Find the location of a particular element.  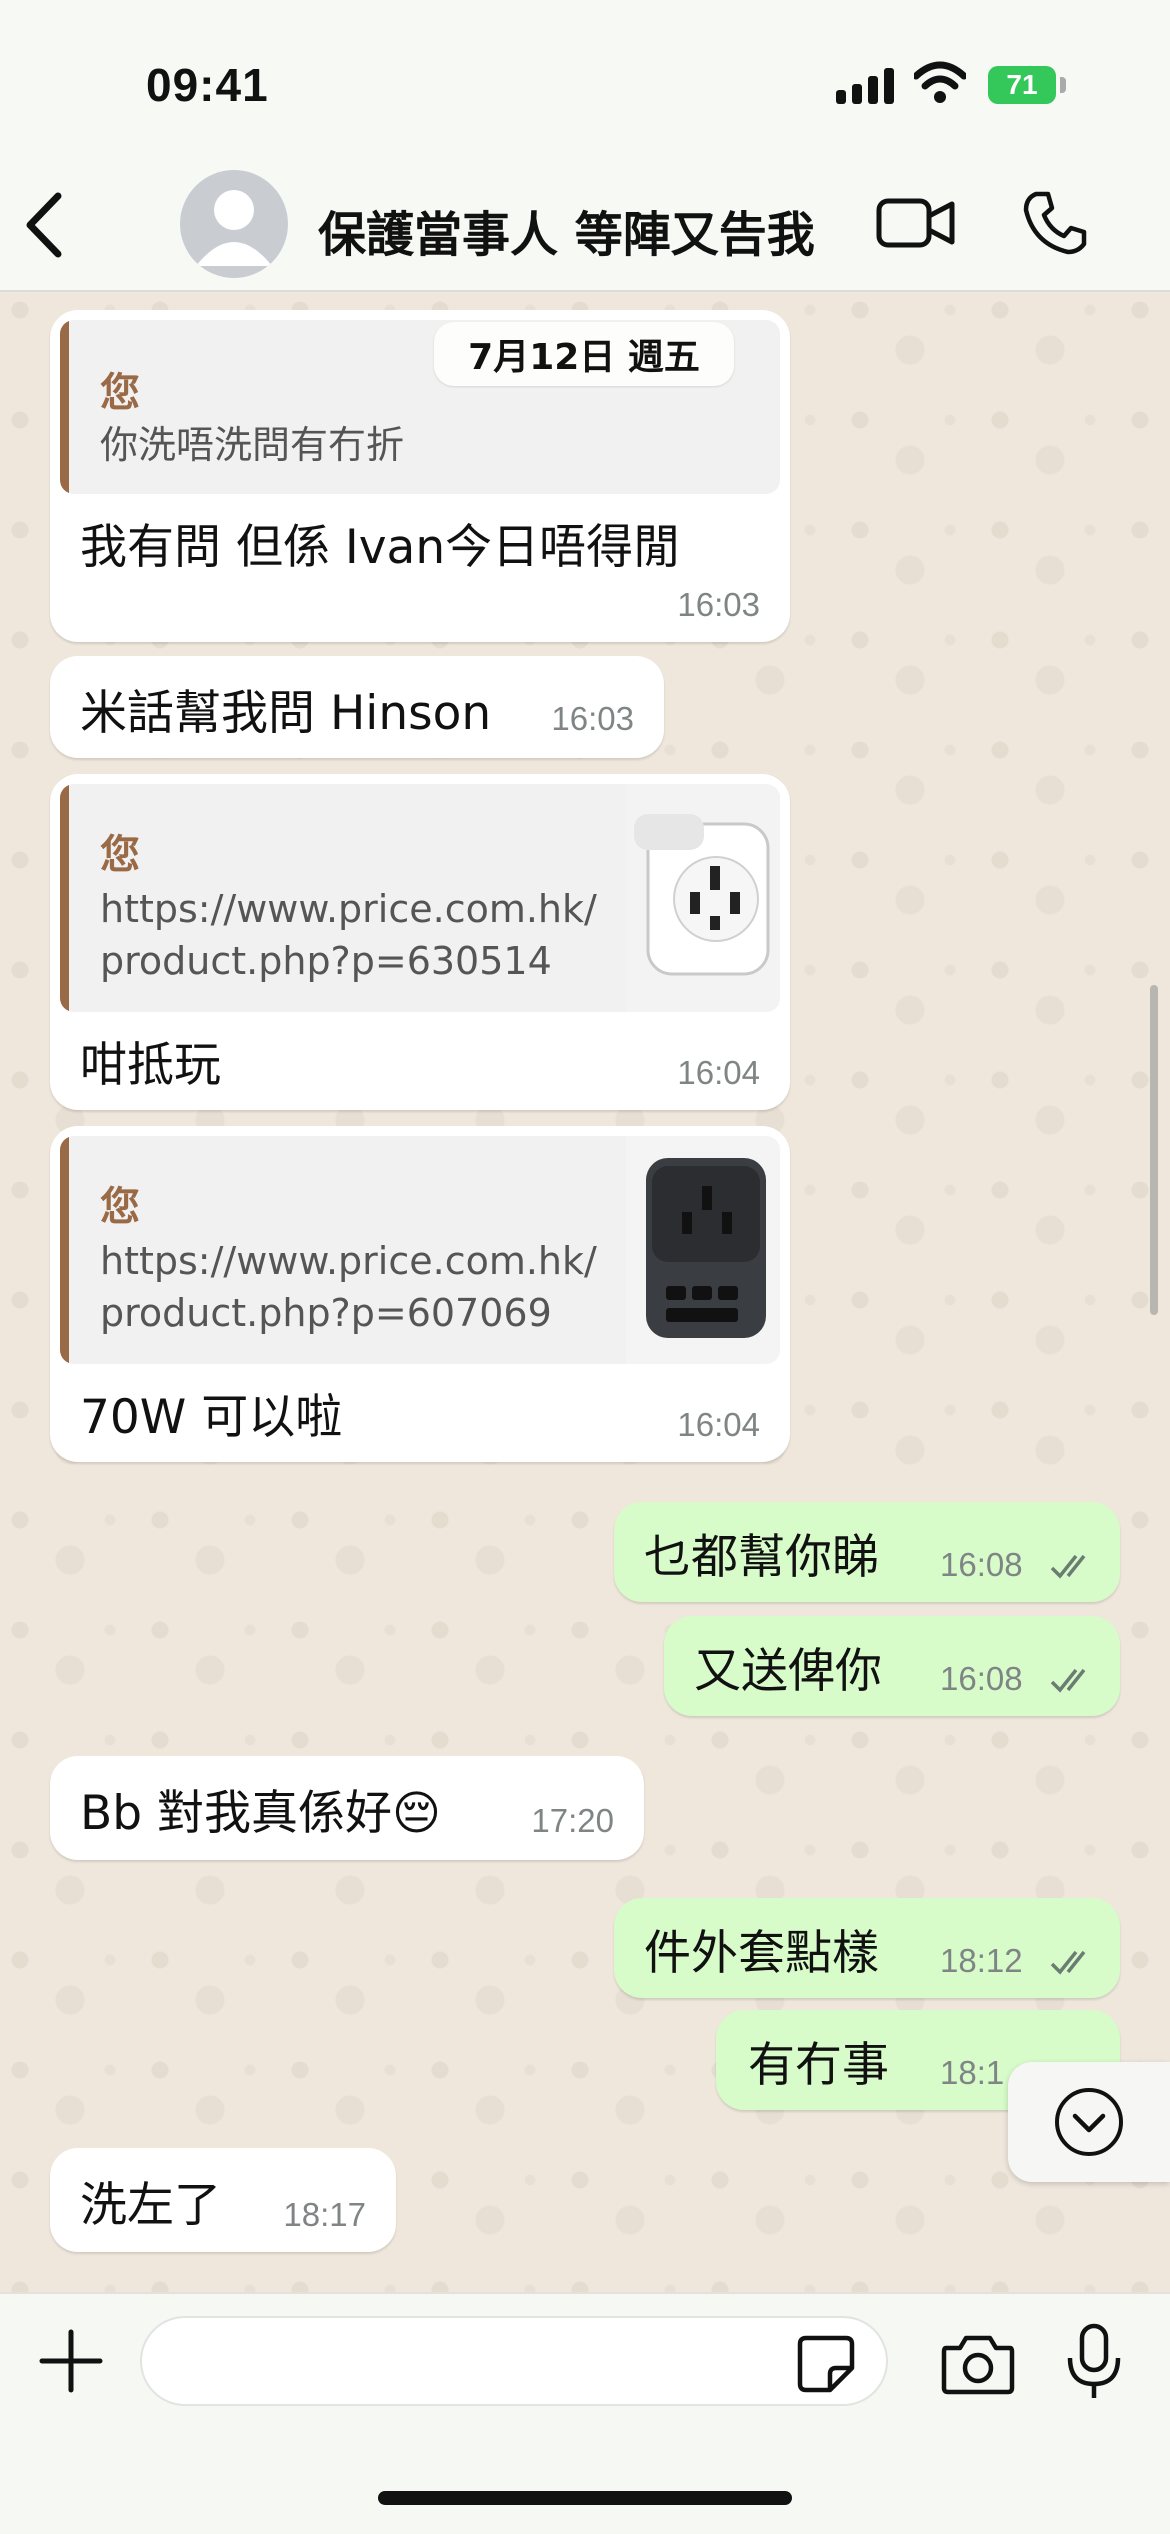

signal-icon is located at coordinates (865, 85).